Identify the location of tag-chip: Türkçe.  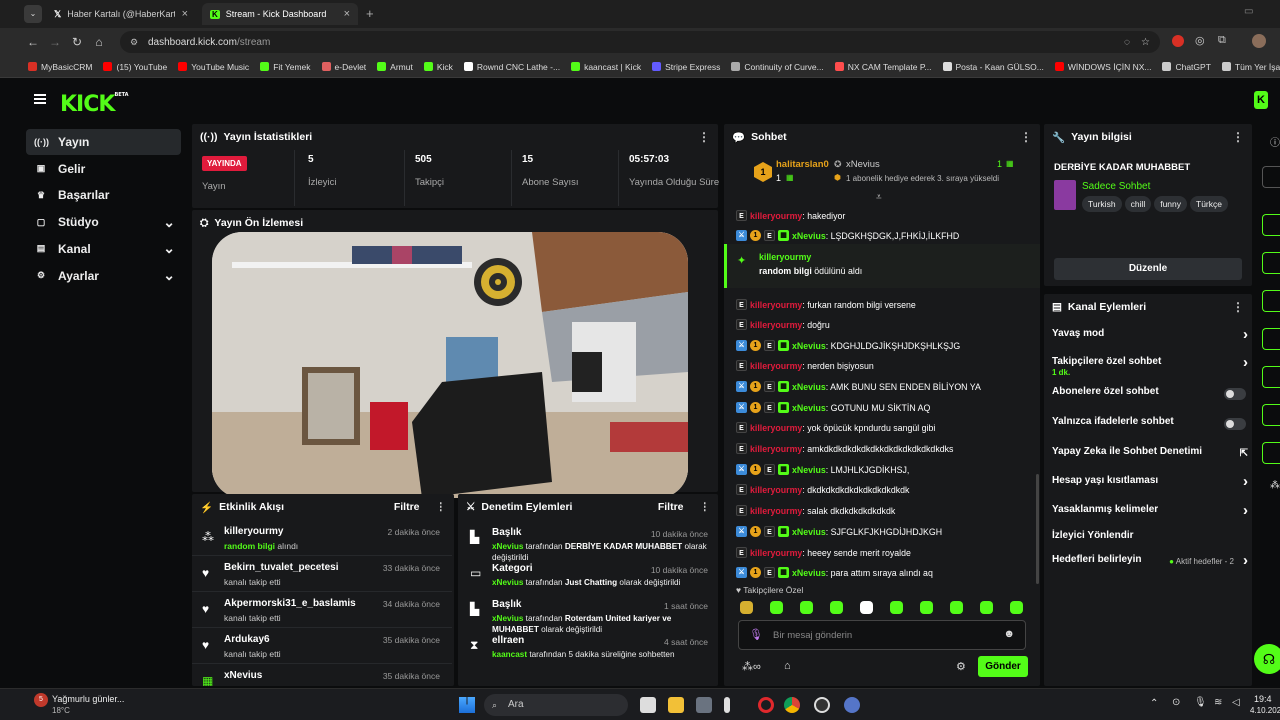
(1209, 204).